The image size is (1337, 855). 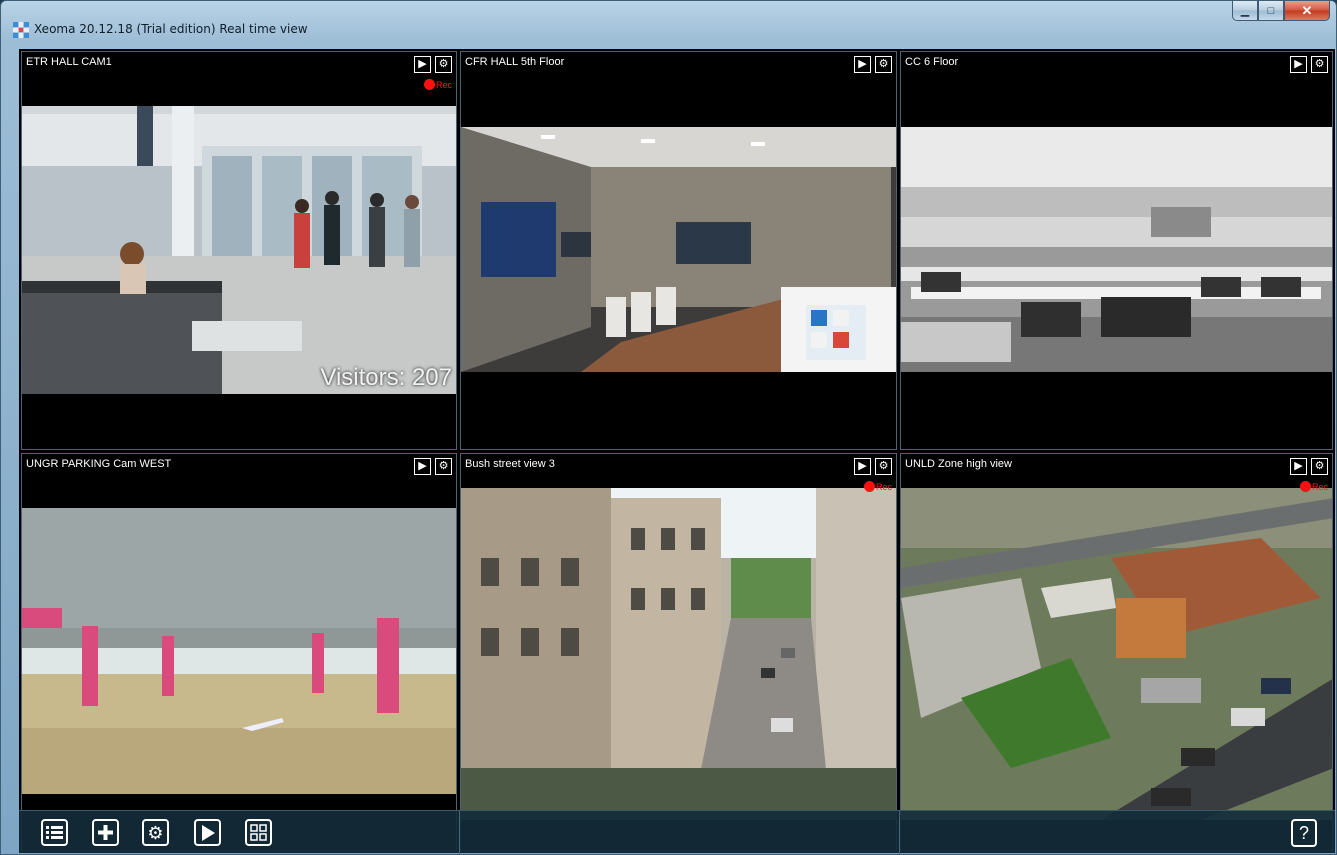 What do you see at coordinates (958, 464) in the screenshot?
I see `camera-name: UNLD Zone high view` at bounding box center [958, 464].